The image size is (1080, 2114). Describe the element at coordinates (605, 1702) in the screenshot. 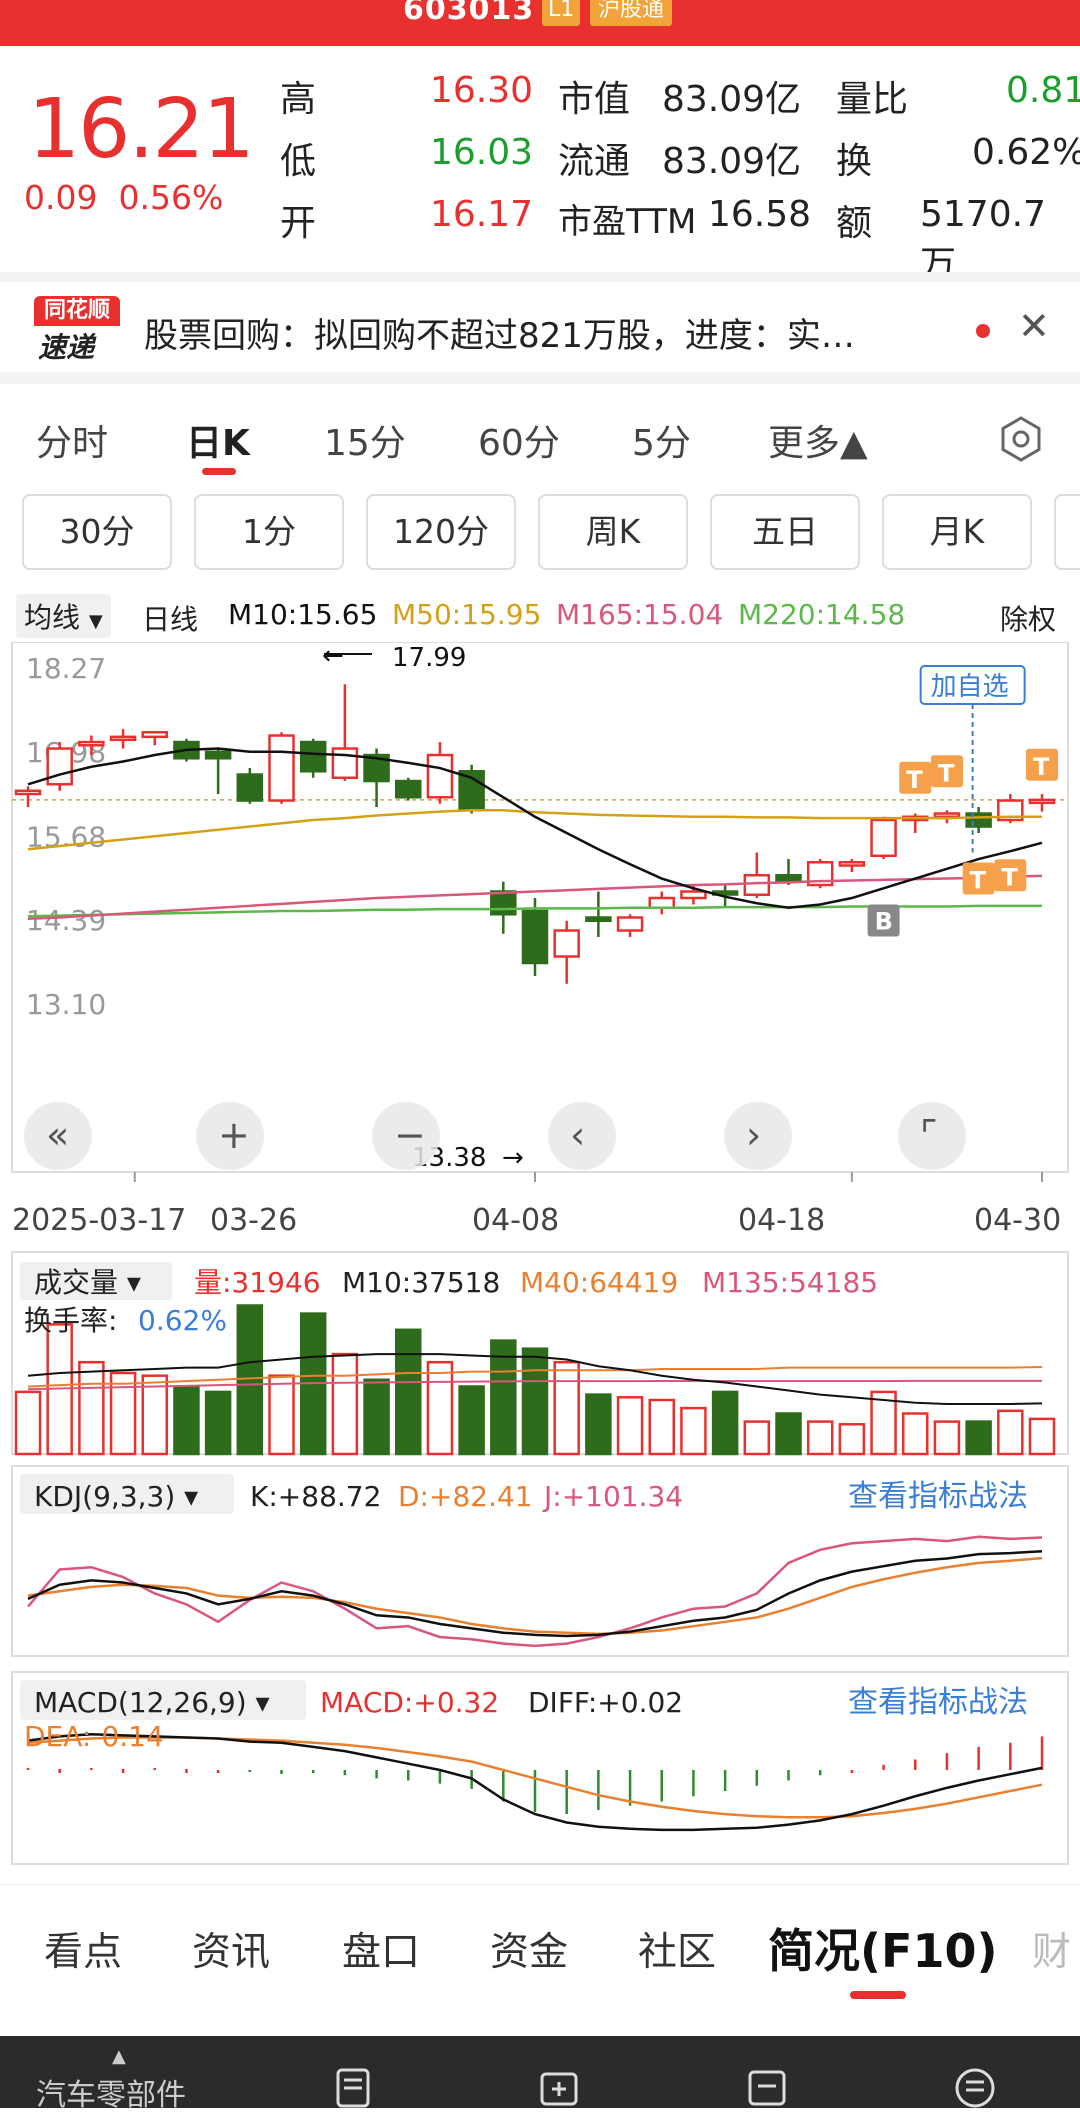

I see `macd-diff-value: DIFF:+0.02` at that location.